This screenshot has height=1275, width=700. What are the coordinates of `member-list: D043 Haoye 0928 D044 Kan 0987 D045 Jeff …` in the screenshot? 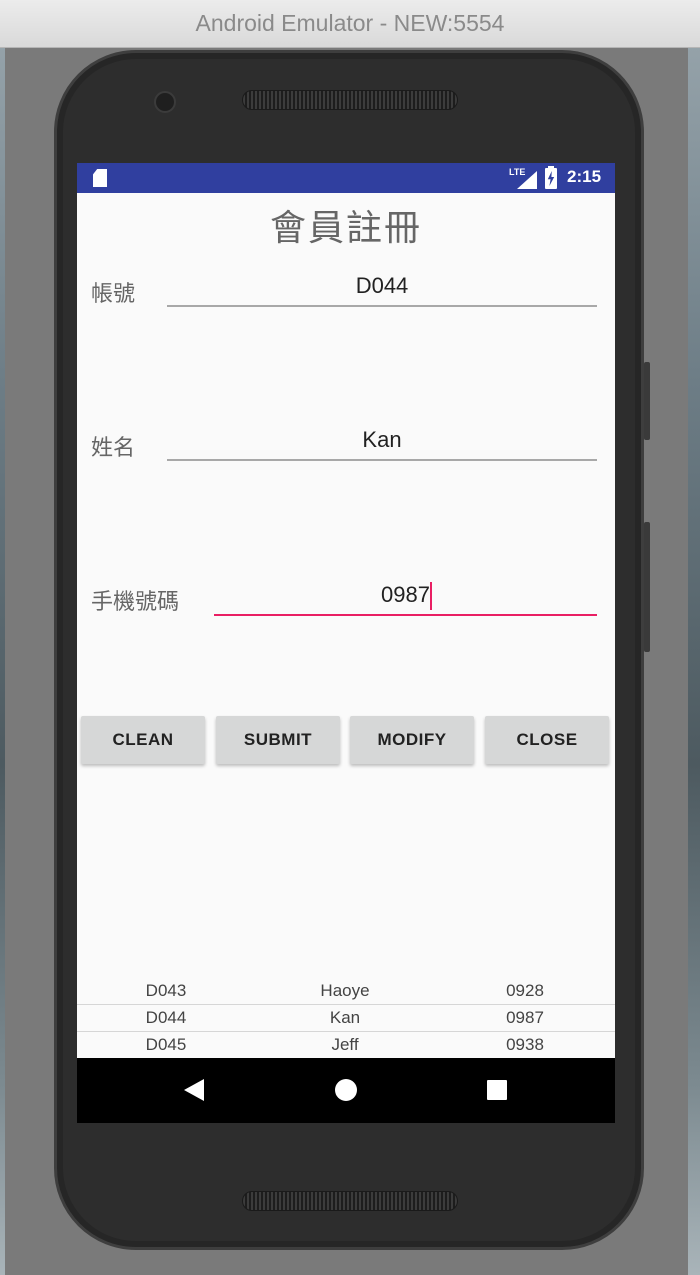 It's located at (346, 1018).